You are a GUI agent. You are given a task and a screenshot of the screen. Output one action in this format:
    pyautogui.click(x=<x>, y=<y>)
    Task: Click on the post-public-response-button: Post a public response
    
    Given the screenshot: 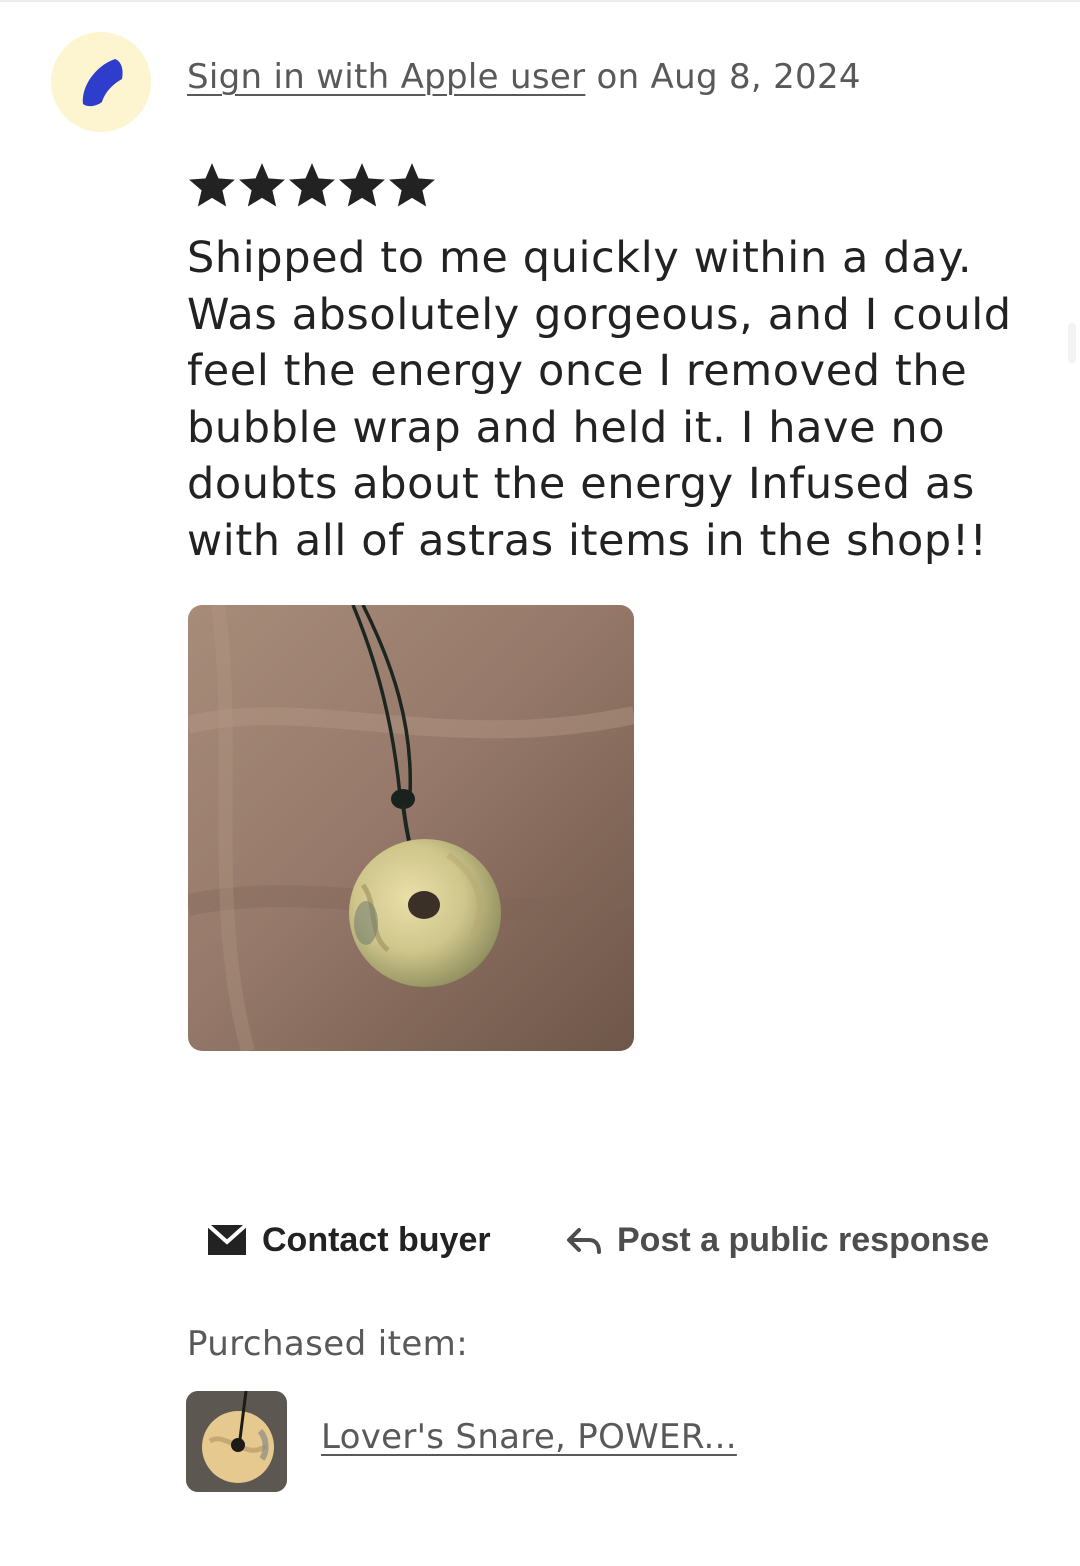 What is the action you would take?
    pyautogui.click(x=777, y=1240)
    